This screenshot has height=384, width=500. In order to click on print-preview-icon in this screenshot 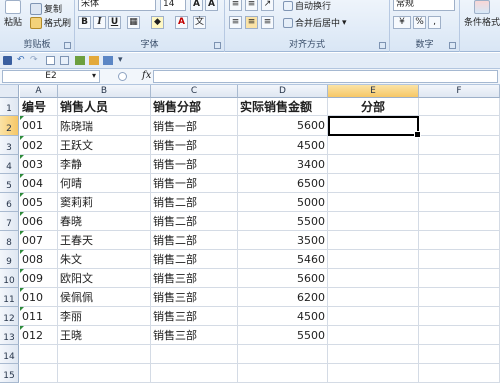, I will do `click(50, 60)`.